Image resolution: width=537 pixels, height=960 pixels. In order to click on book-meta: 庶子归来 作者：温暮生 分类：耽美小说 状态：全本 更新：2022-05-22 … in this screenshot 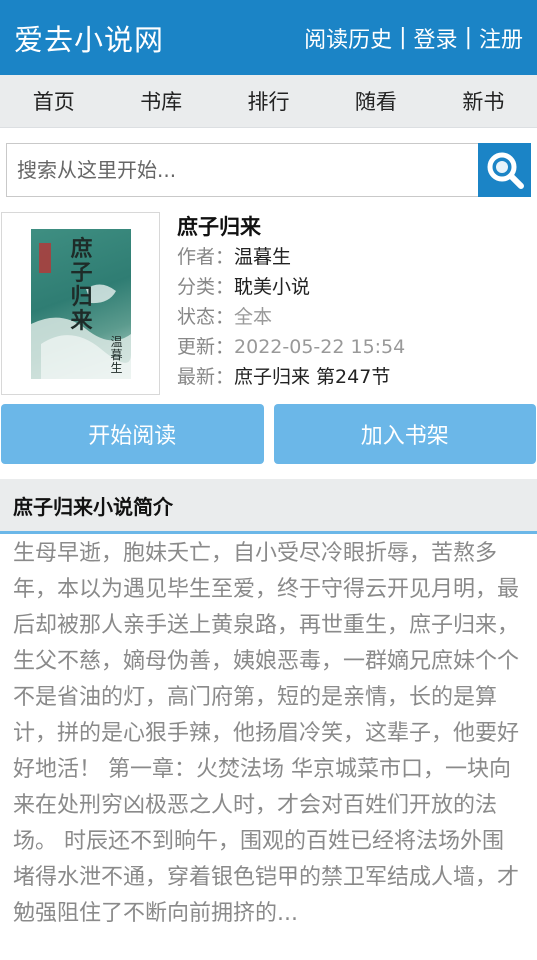, I will do `click(291, 303)`.